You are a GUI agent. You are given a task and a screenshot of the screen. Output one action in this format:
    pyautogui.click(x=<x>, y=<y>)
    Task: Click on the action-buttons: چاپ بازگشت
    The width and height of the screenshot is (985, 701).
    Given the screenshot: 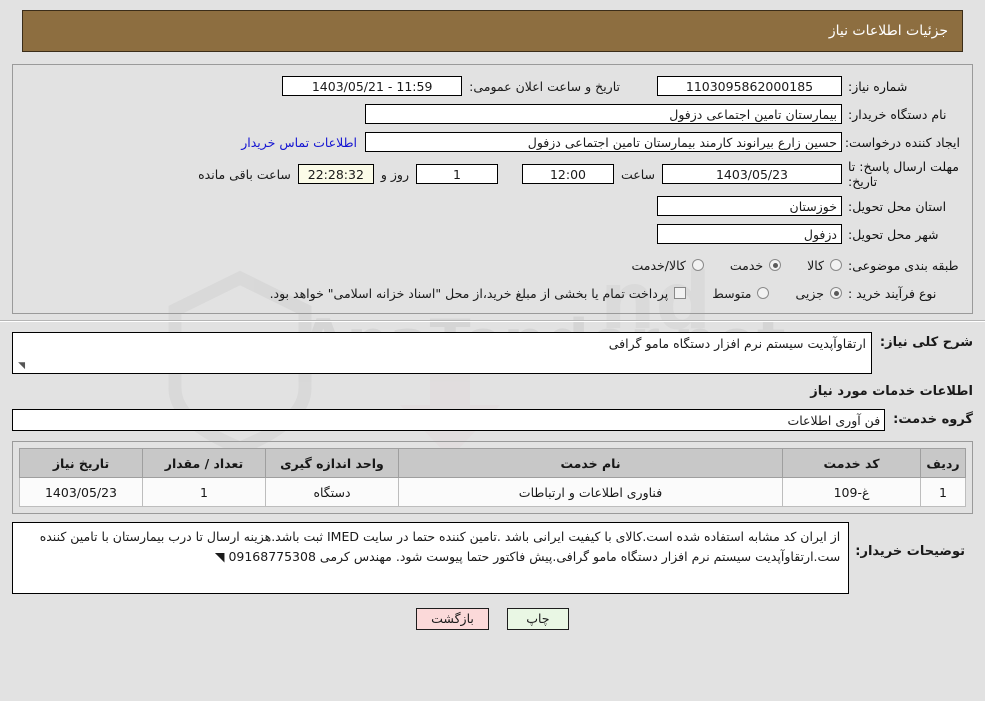 What is the action you would take?
    pyautogui.click(x=492, y=619)
    